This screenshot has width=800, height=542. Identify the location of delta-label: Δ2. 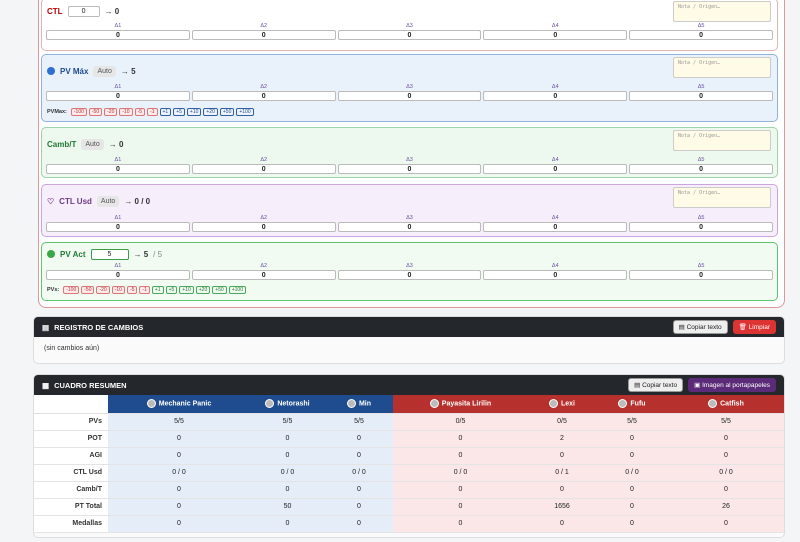
(264, 87).